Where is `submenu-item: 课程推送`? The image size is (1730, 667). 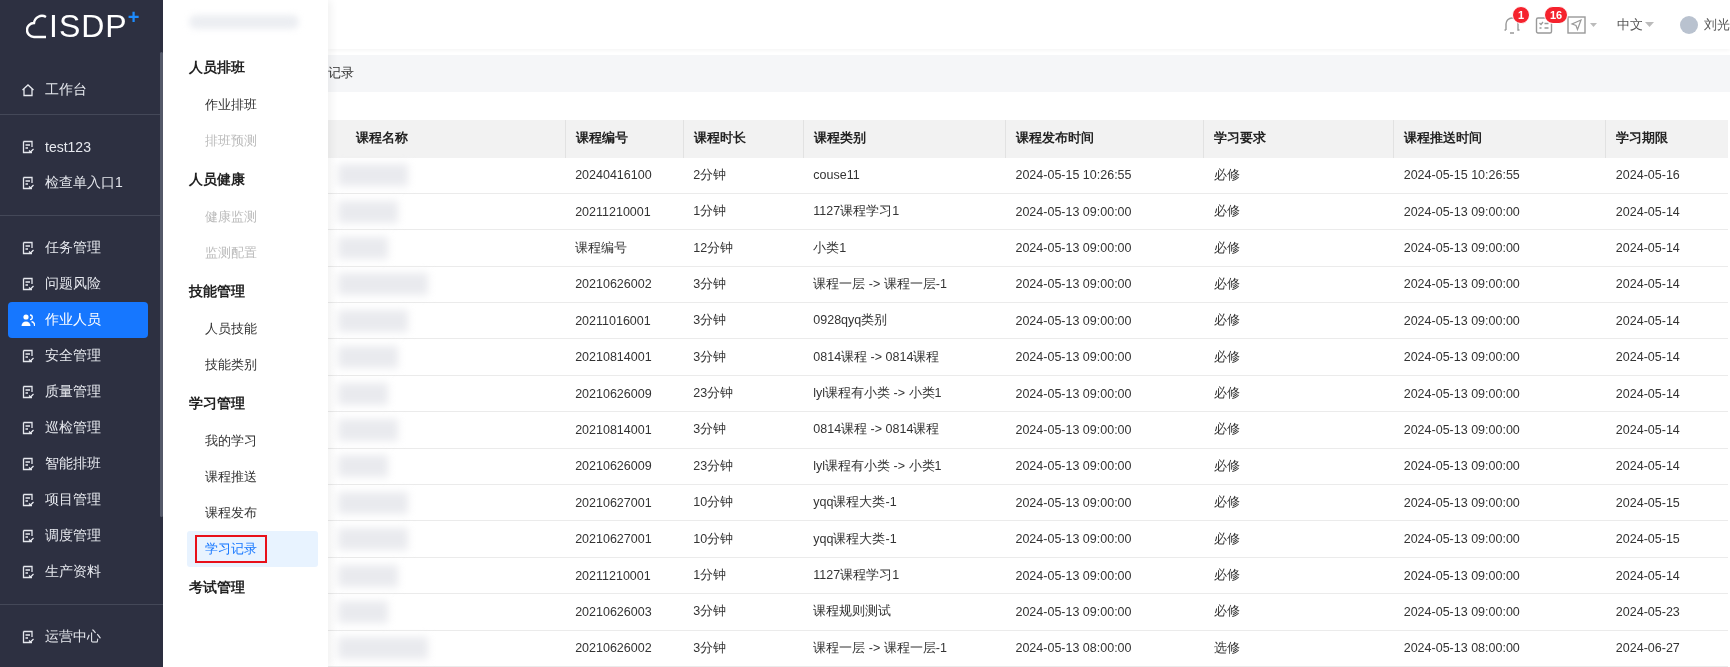
submenu-item: 课程推送 is located at coordinates (252, 477).